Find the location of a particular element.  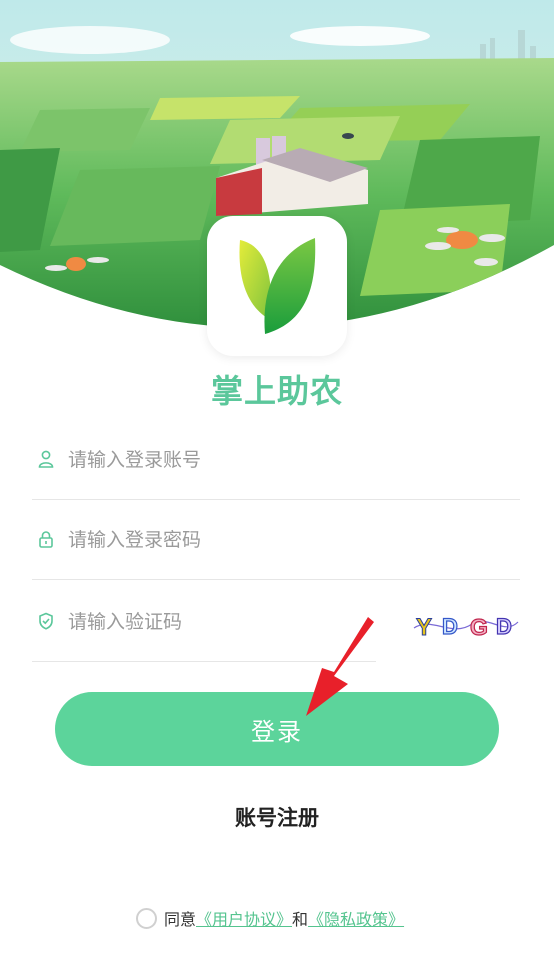

captcha-image: Y D G D is located at coordinates (466, 626).